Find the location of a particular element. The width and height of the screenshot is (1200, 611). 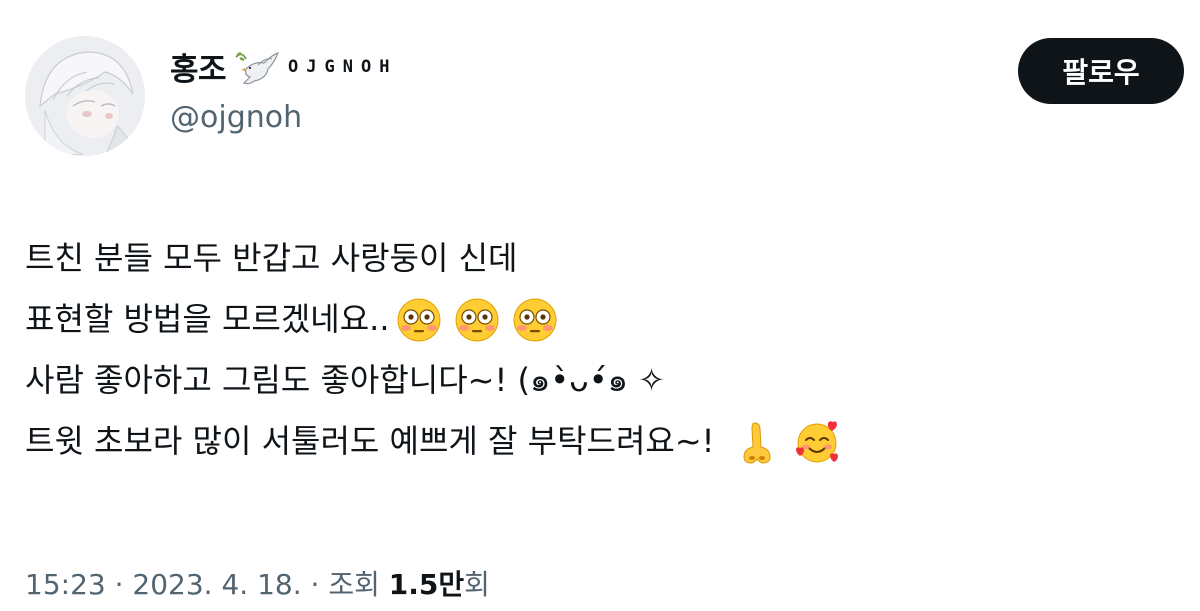

tweet-line-4: 트윗 초보라 많이 서툴러도 예쁘게 잘 부탁드려요~! is located at coordinates (600, 441).